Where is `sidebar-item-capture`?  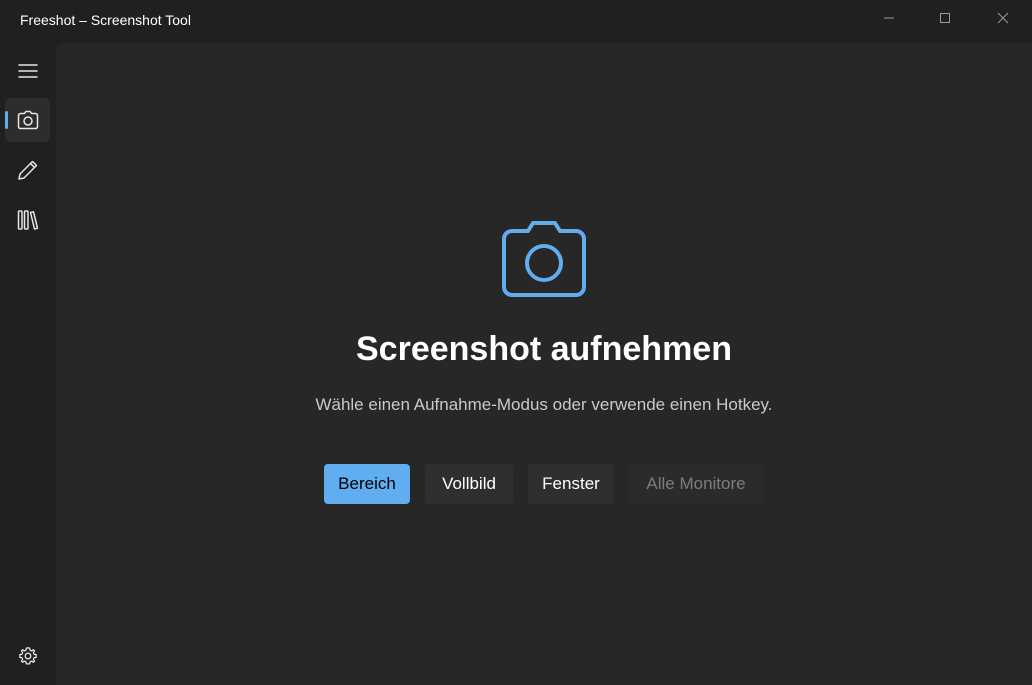
sidebar-item-capture is located at coordinates (27, 120).